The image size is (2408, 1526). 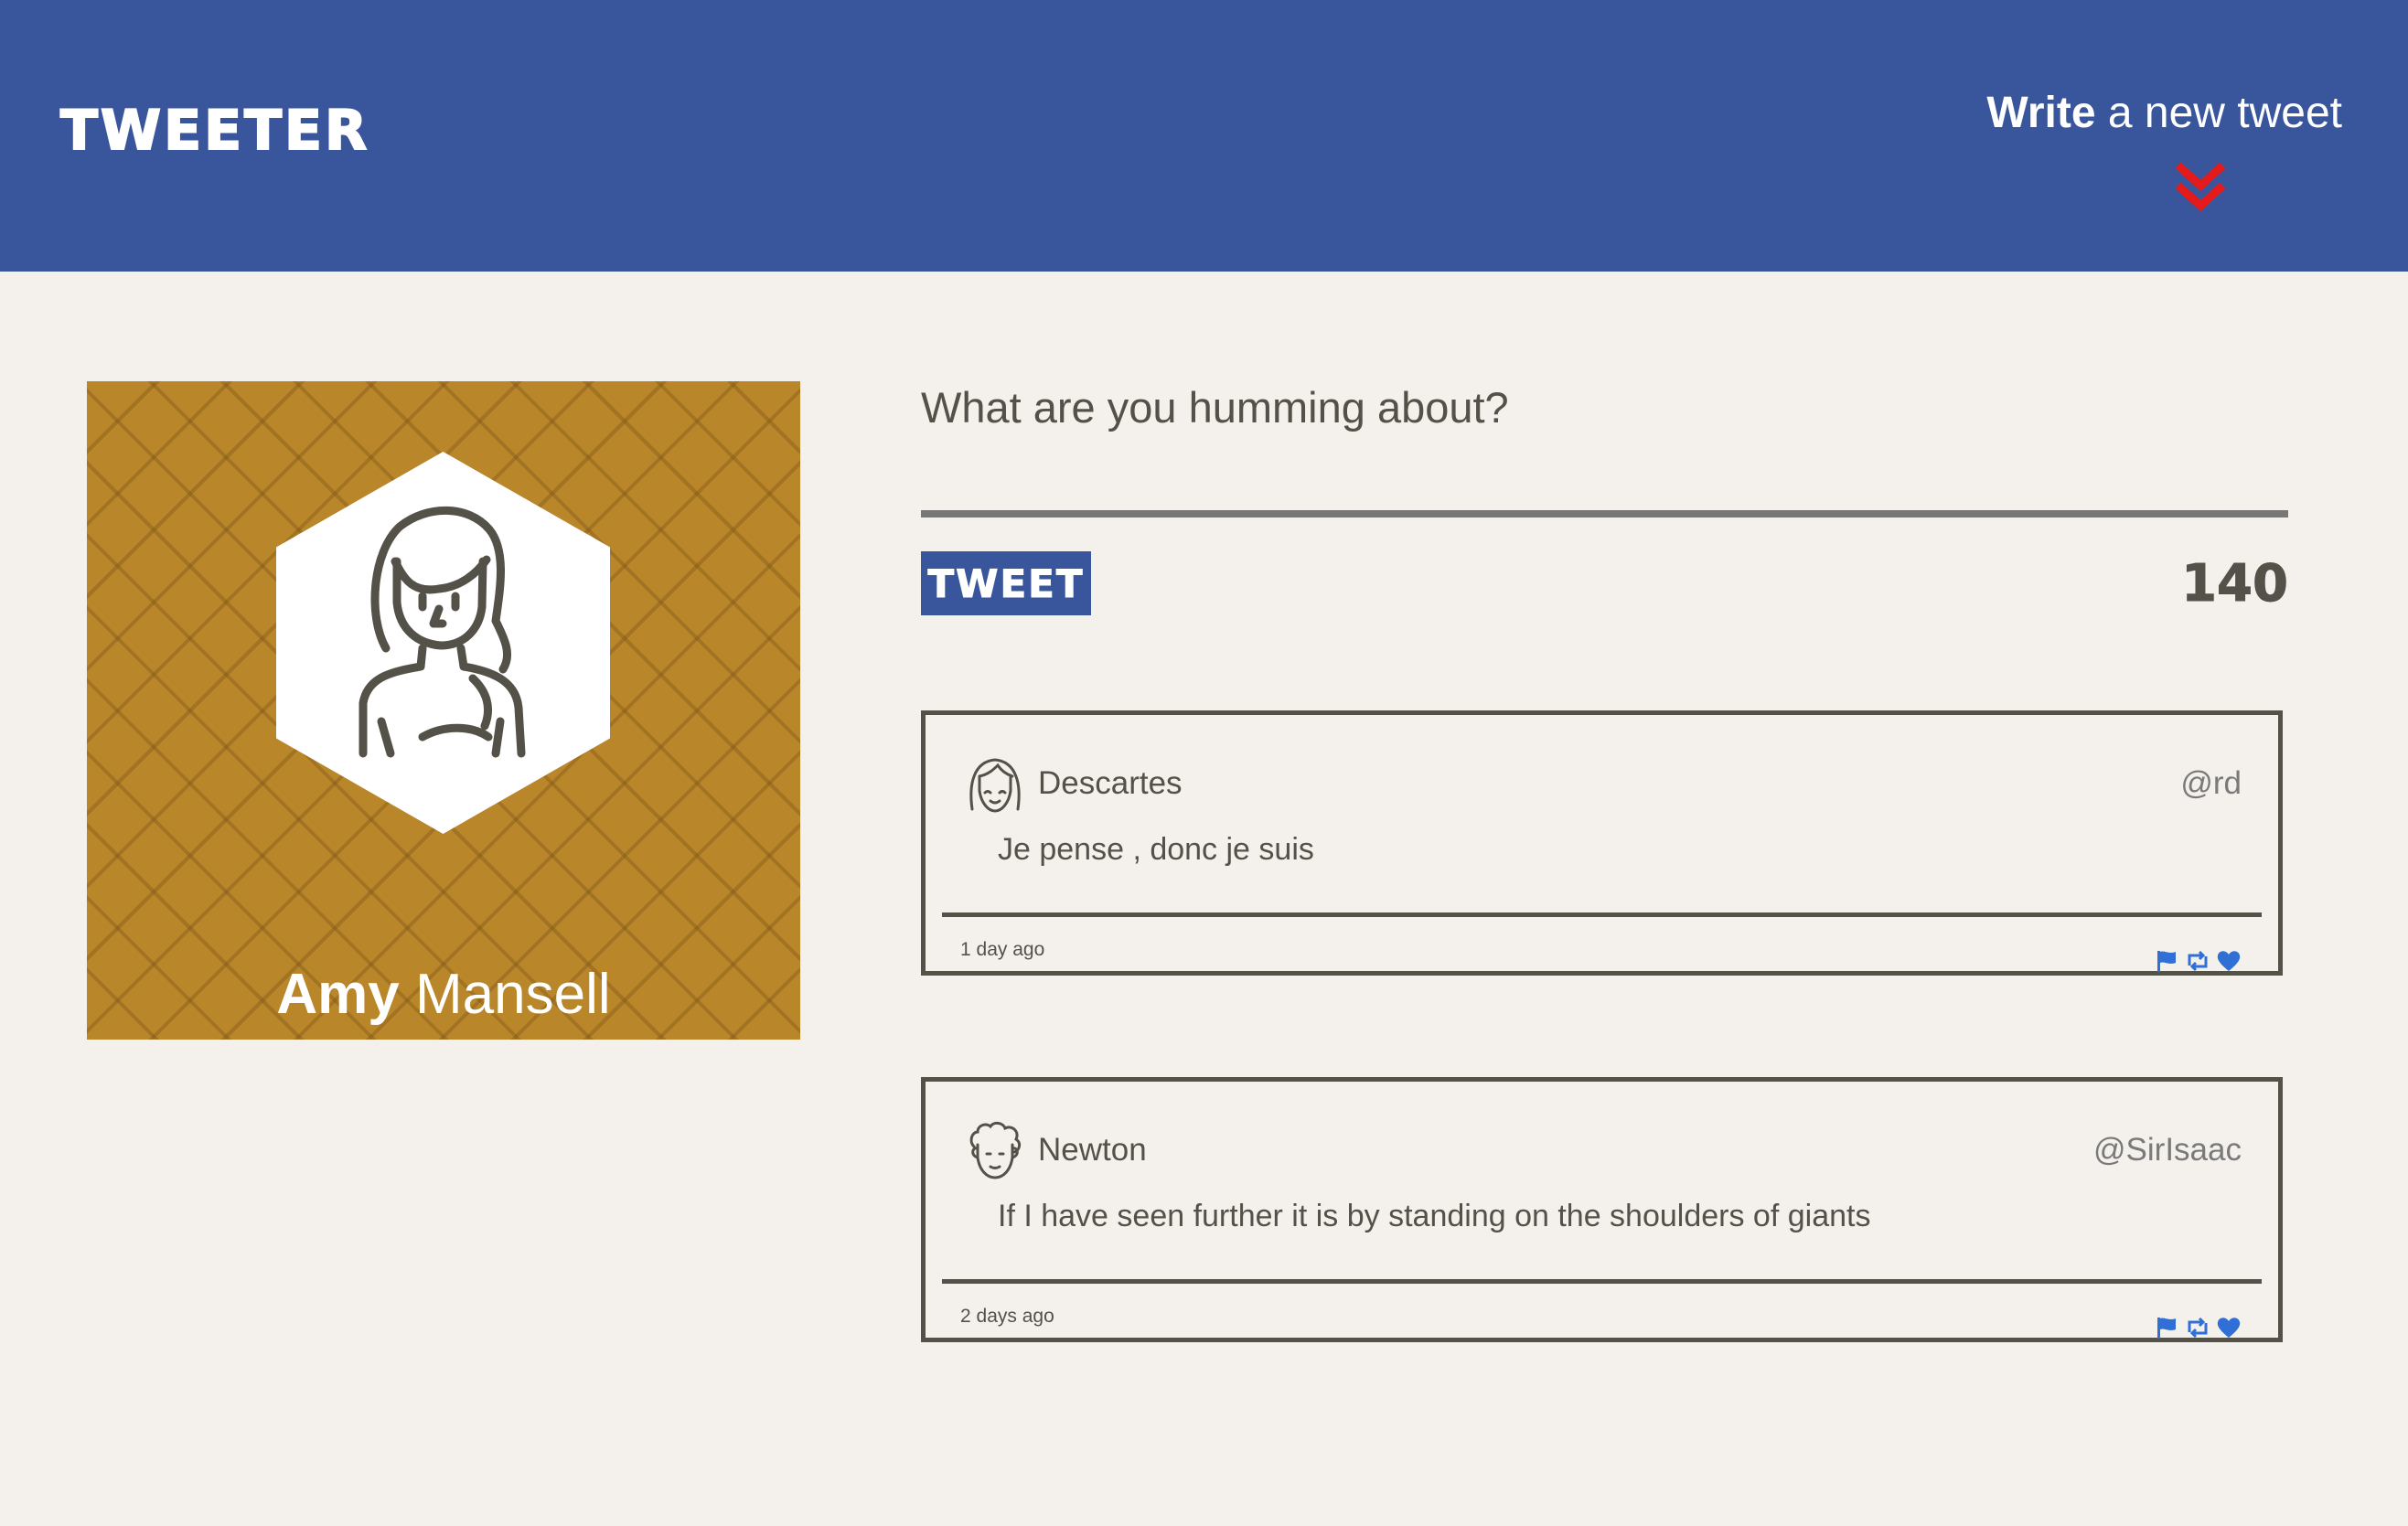 What do you see at coordinates (1156, 849) in the screenshot?
I see `tweet-text: Je pense , donc je suis` at bounding box center [1156, 849].